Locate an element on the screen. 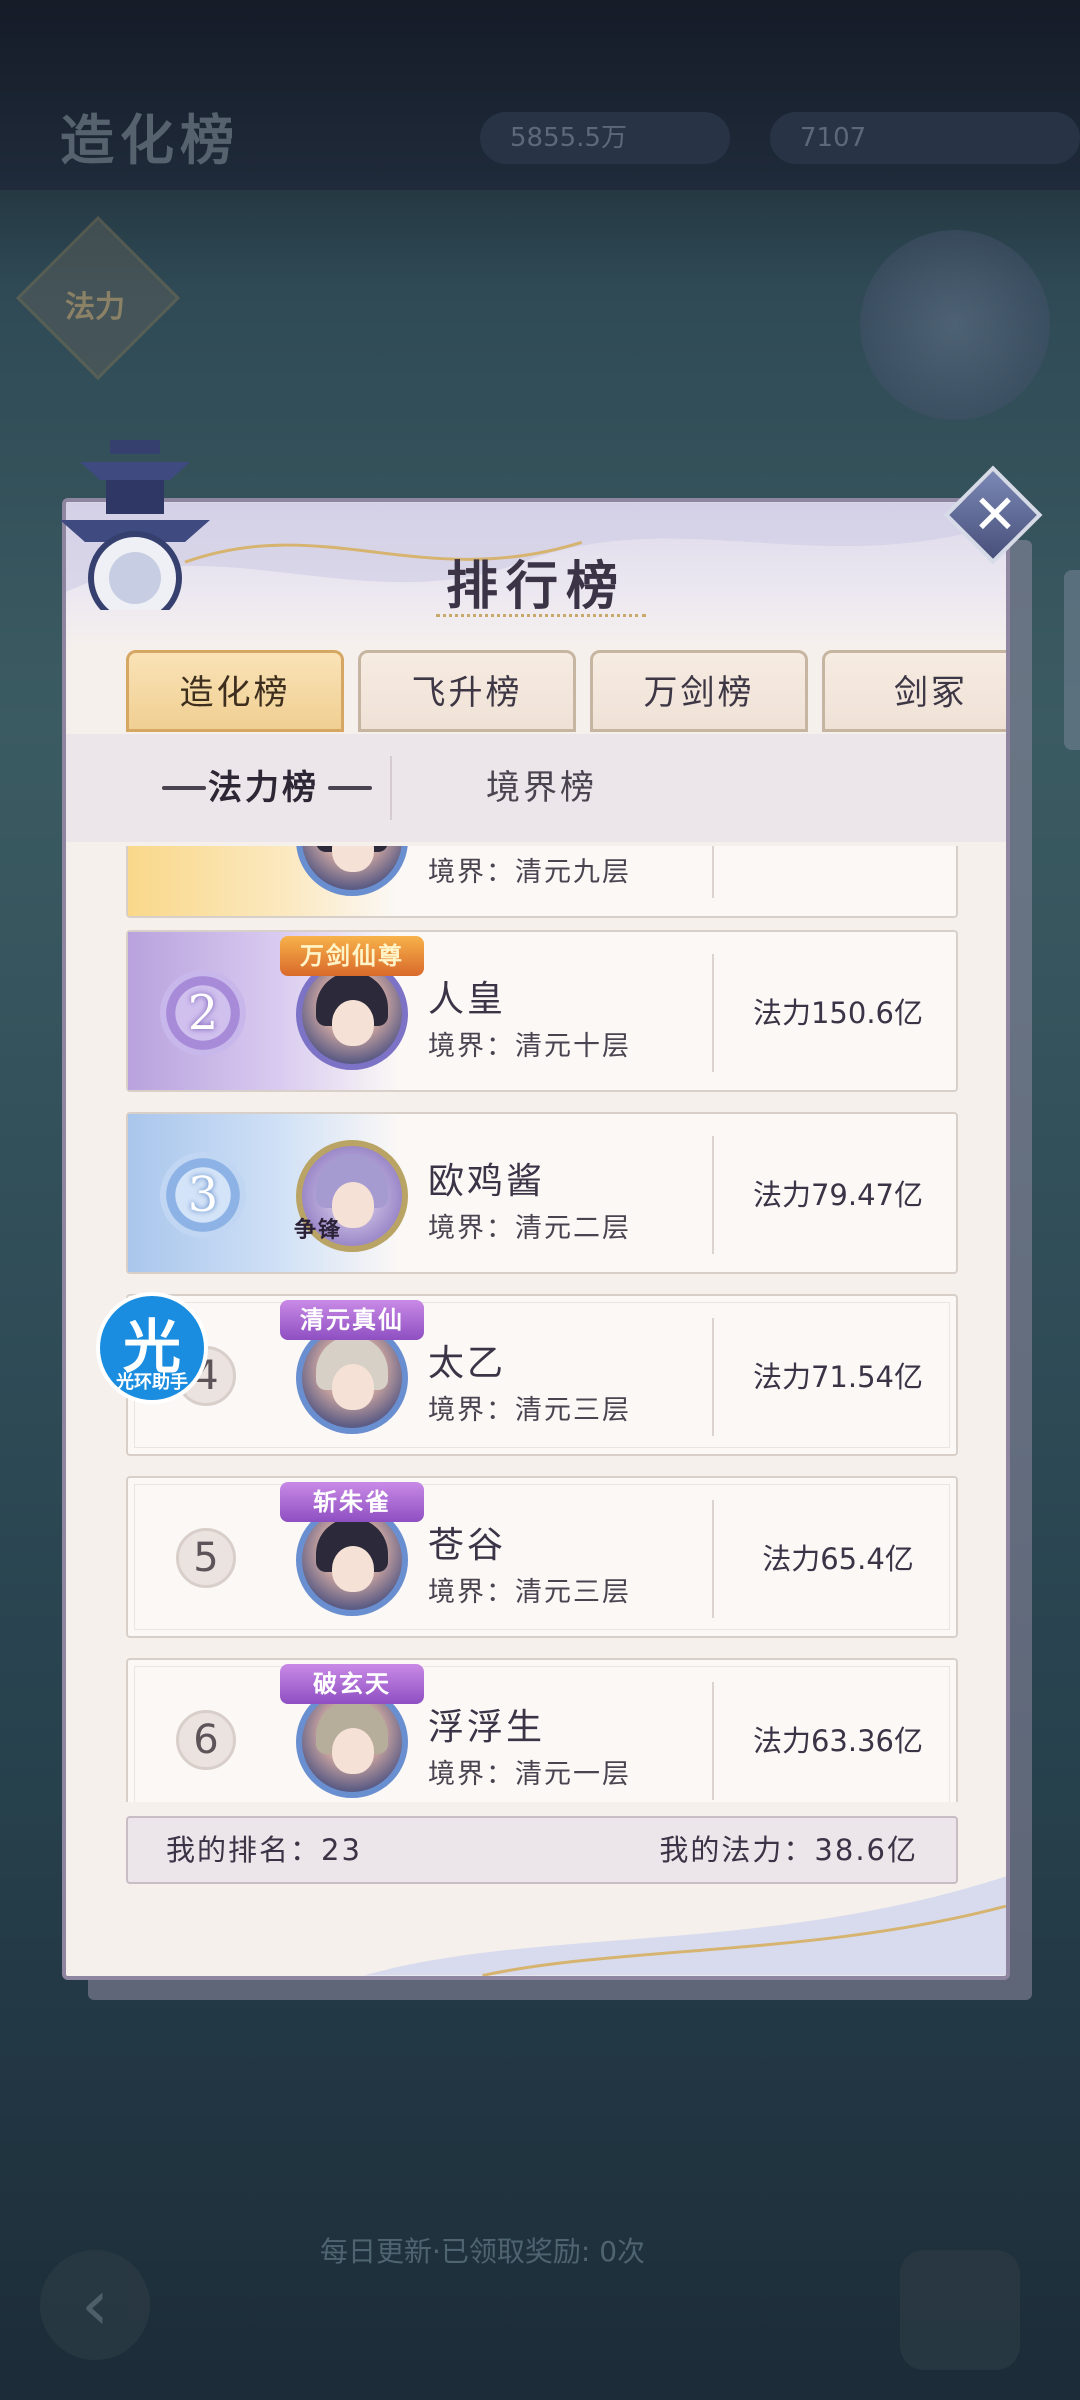  player-power: 法力150.6亿 is located at coordinates (838, 1013).